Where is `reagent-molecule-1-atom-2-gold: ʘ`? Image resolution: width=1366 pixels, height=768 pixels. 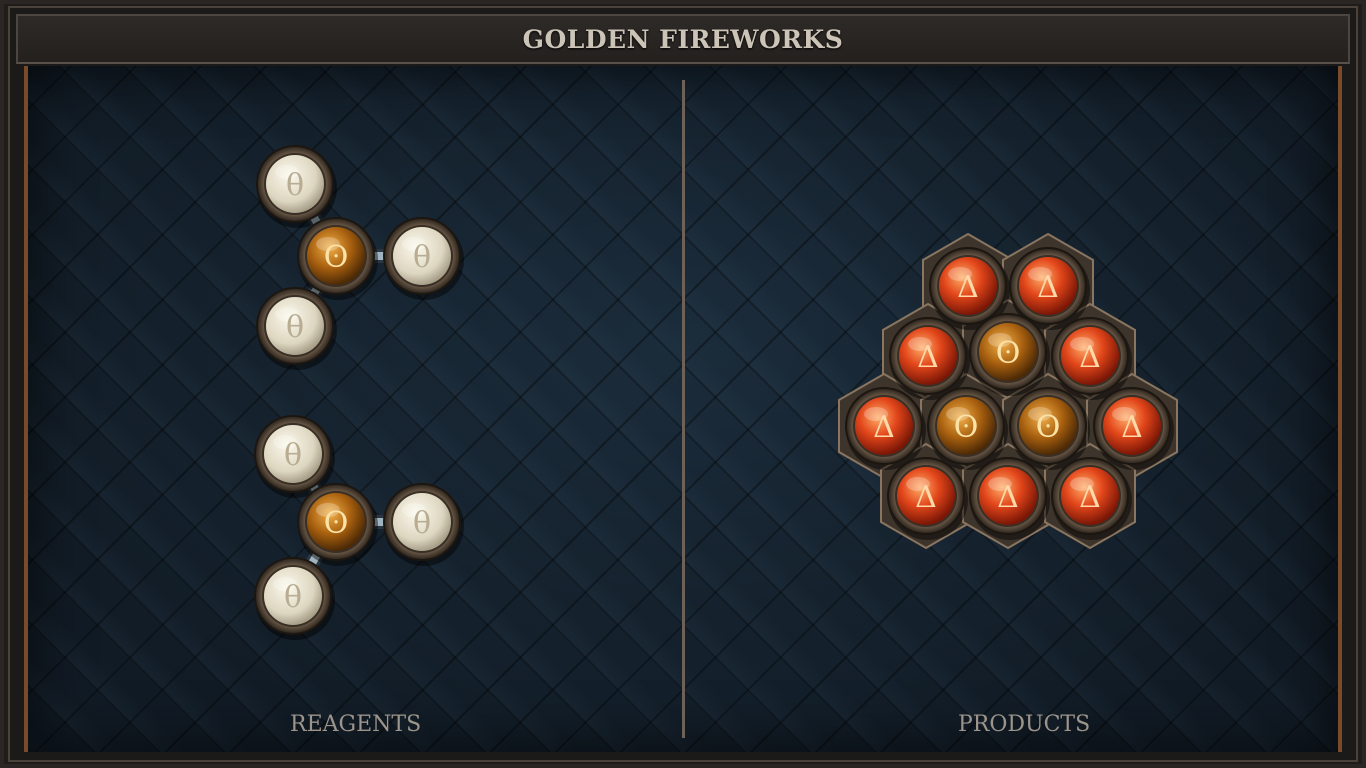
reagent-molecule-1-atom-2-gold: ʘ is located at coordinates (337, 258).